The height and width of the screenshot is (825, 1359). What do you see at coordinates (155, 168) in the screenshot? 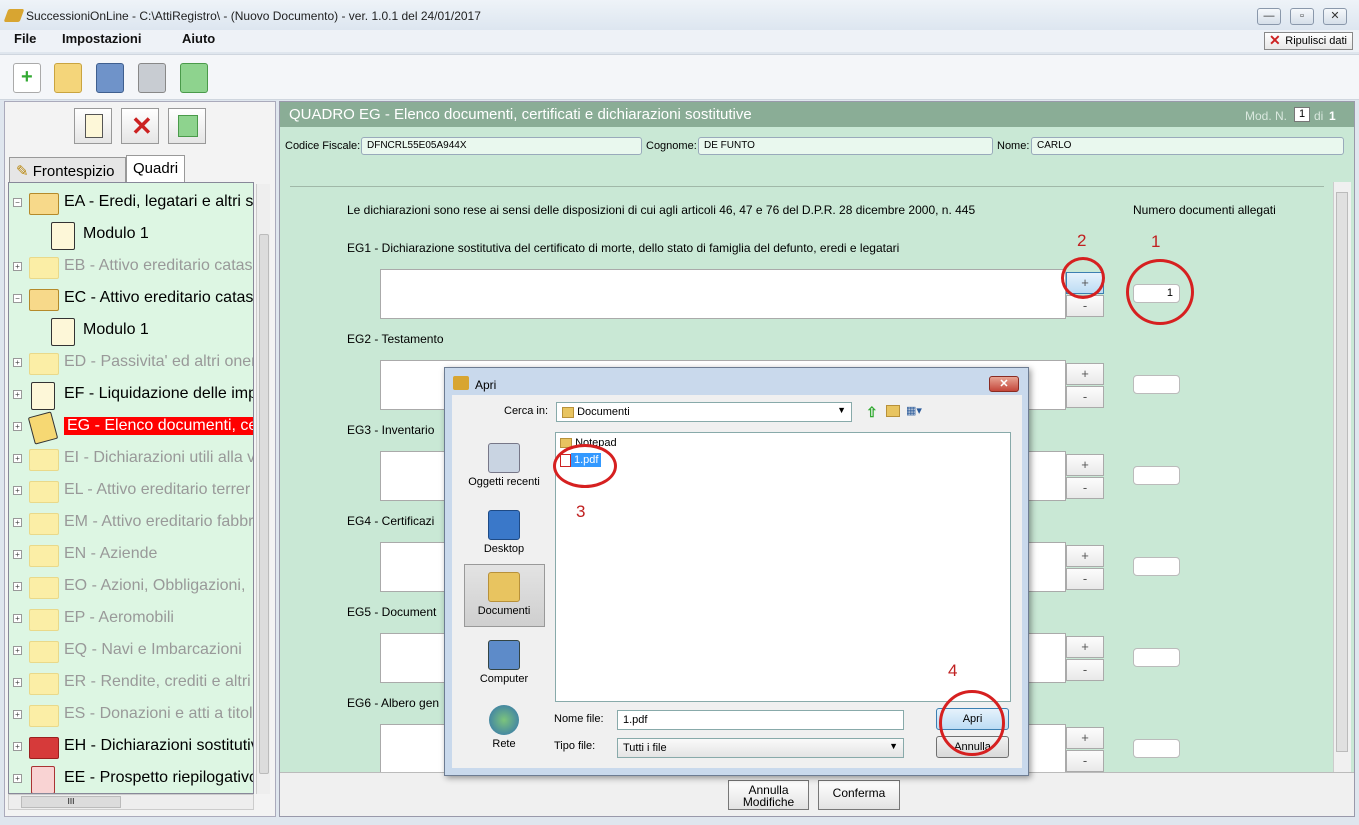
I see `tab-quadri: Quadri` at bounding box center [155, 168].